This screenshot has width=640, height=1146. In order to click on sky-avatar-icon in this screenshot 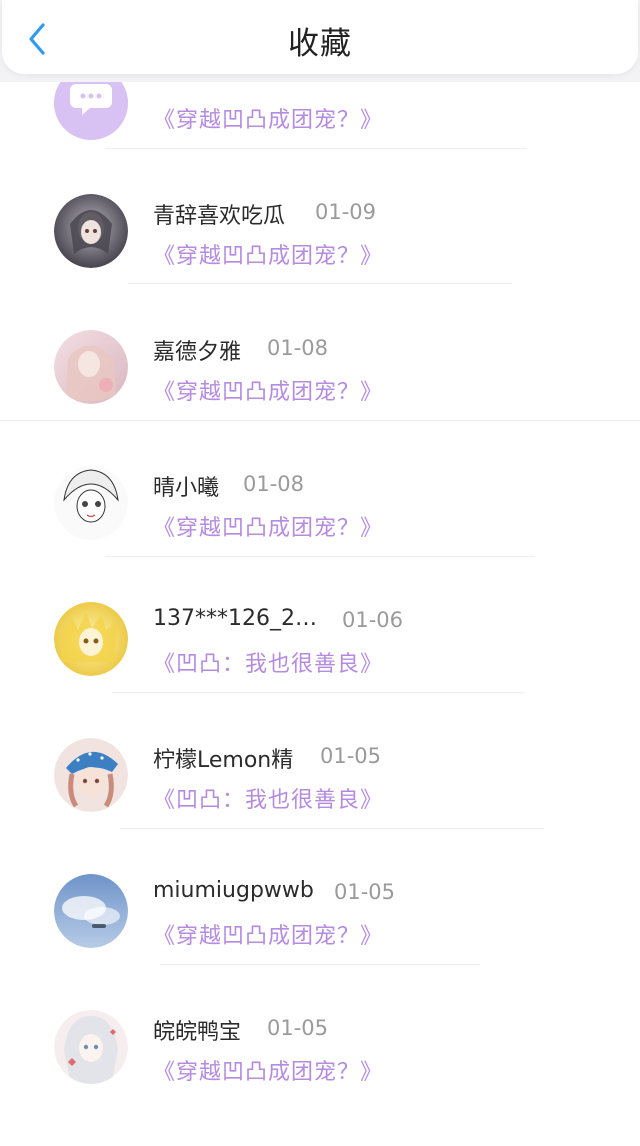, I will do `click(91, 911)`.